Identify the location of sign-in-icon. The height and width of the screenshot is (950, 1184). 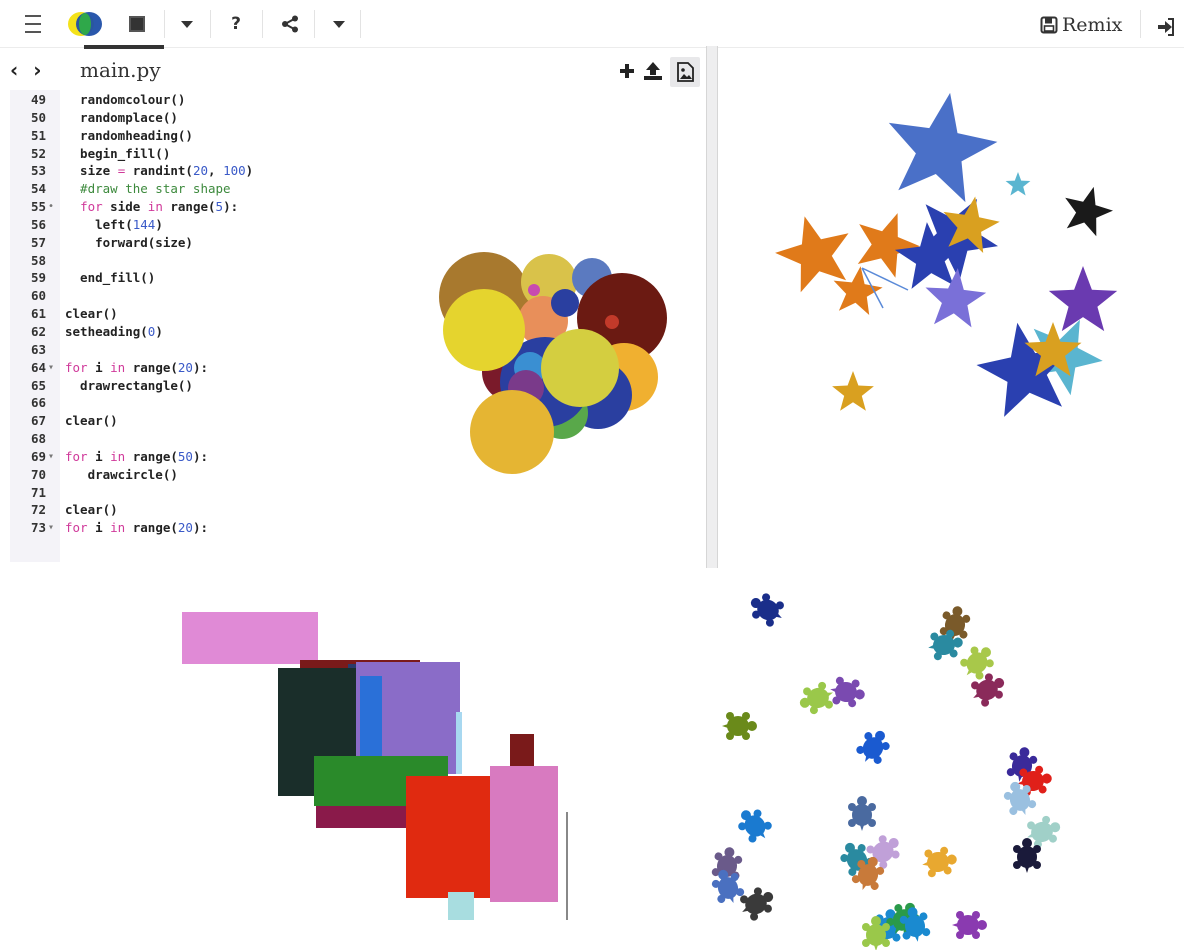
(1166, 27).